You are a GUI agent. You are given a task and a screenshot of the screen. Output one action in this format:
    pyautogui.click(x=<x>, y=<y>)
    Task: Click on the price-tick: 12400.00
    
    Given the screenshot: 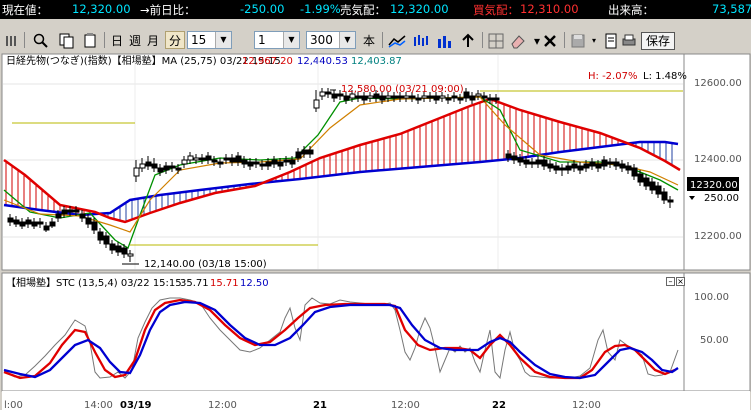 What is the action you would take?
    pyautogui.click(x=718, y=159)
    